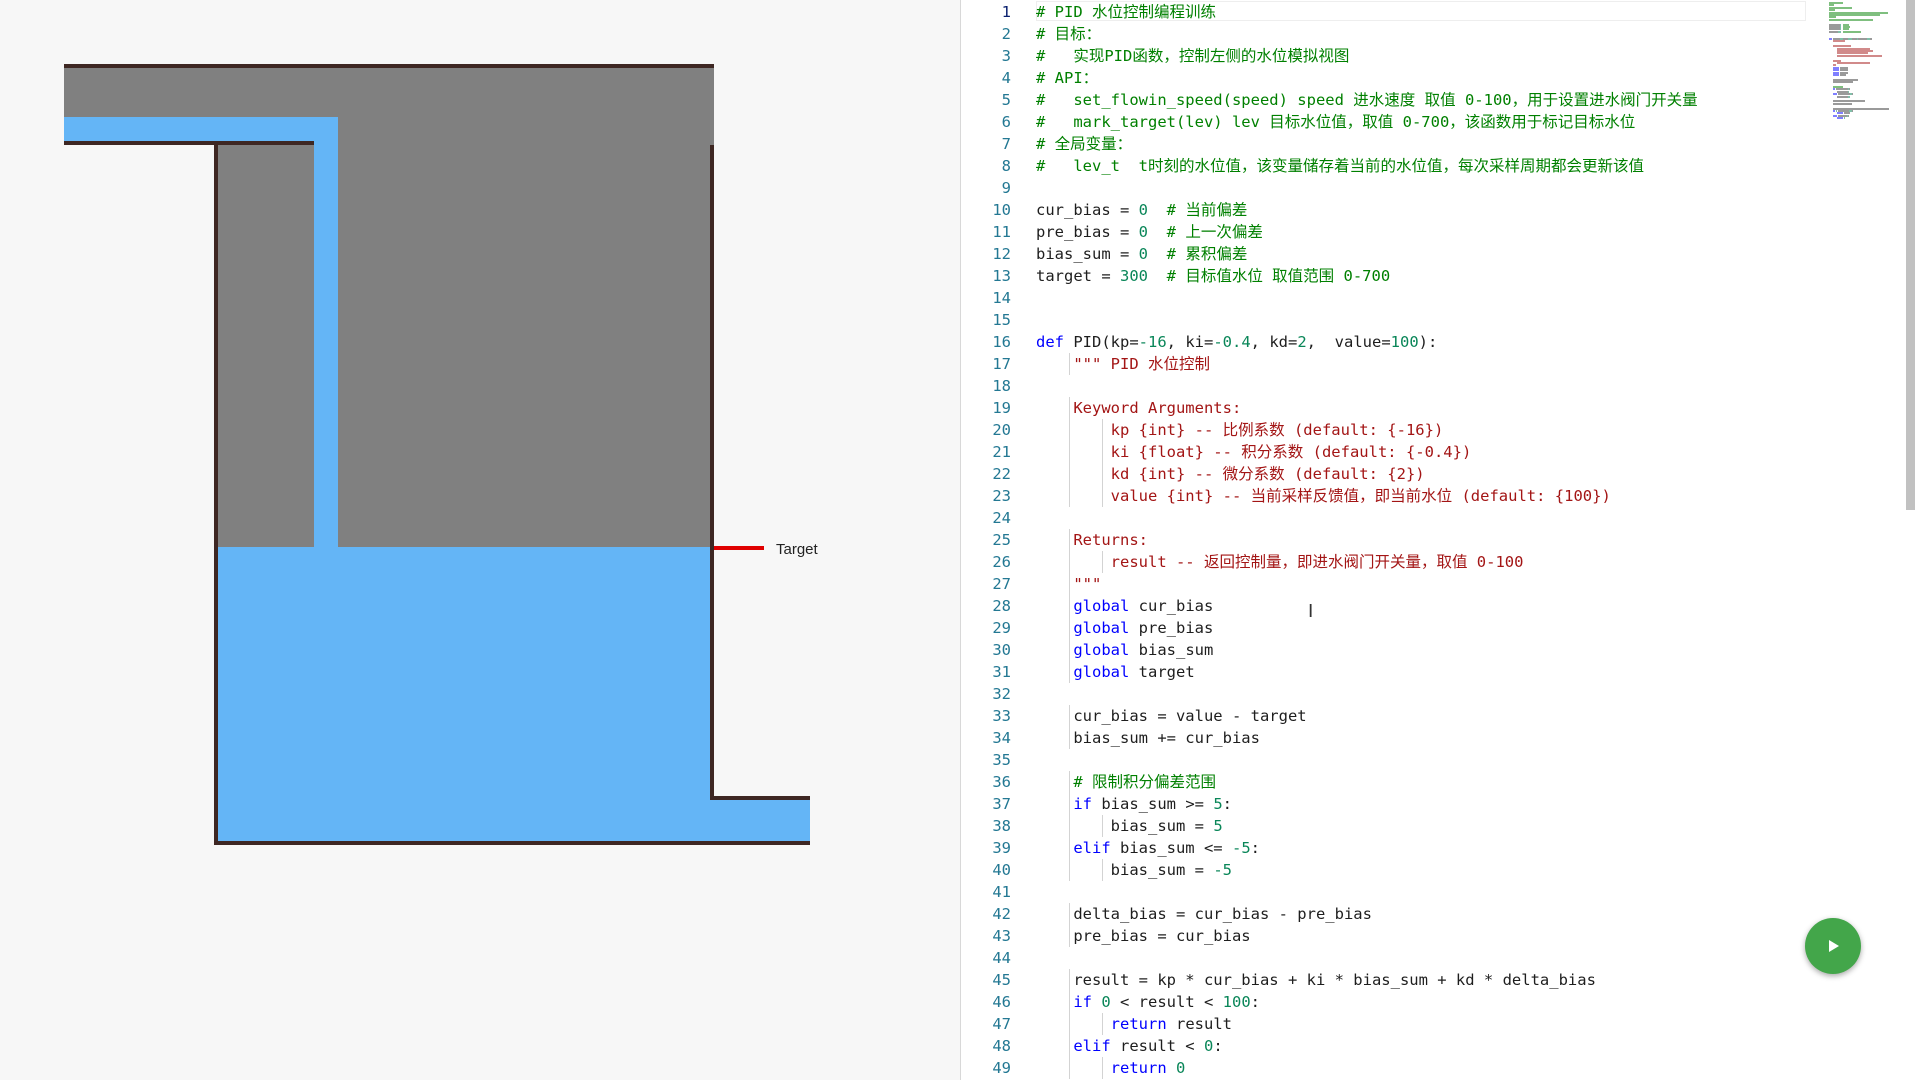 The height and width of the screenshot is (1080, 1915). Describe the element at coordinates (1138, 408) in the screenshot. I see `code-line: Keyword Arguments:` at that location.